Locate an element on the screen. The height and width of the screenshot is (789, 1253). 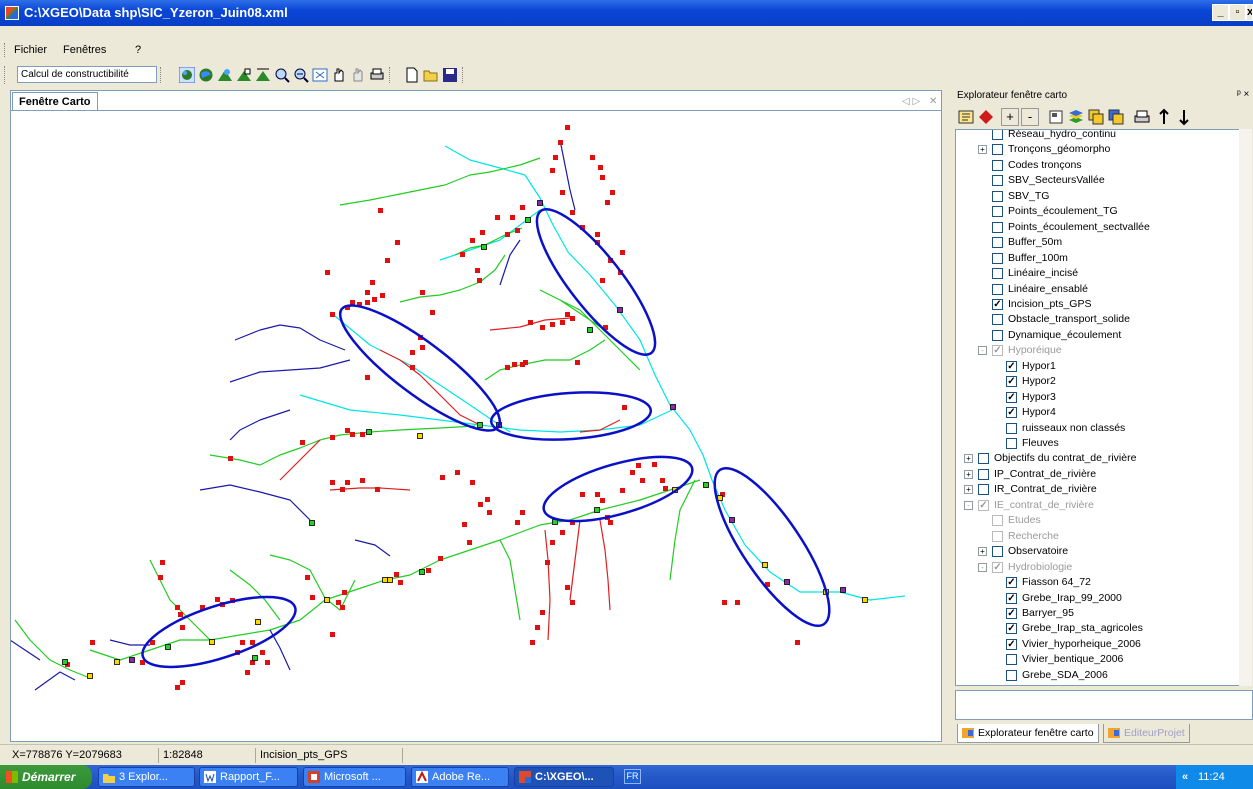
expand-all-button: + is located at coordinates (1010, 117).